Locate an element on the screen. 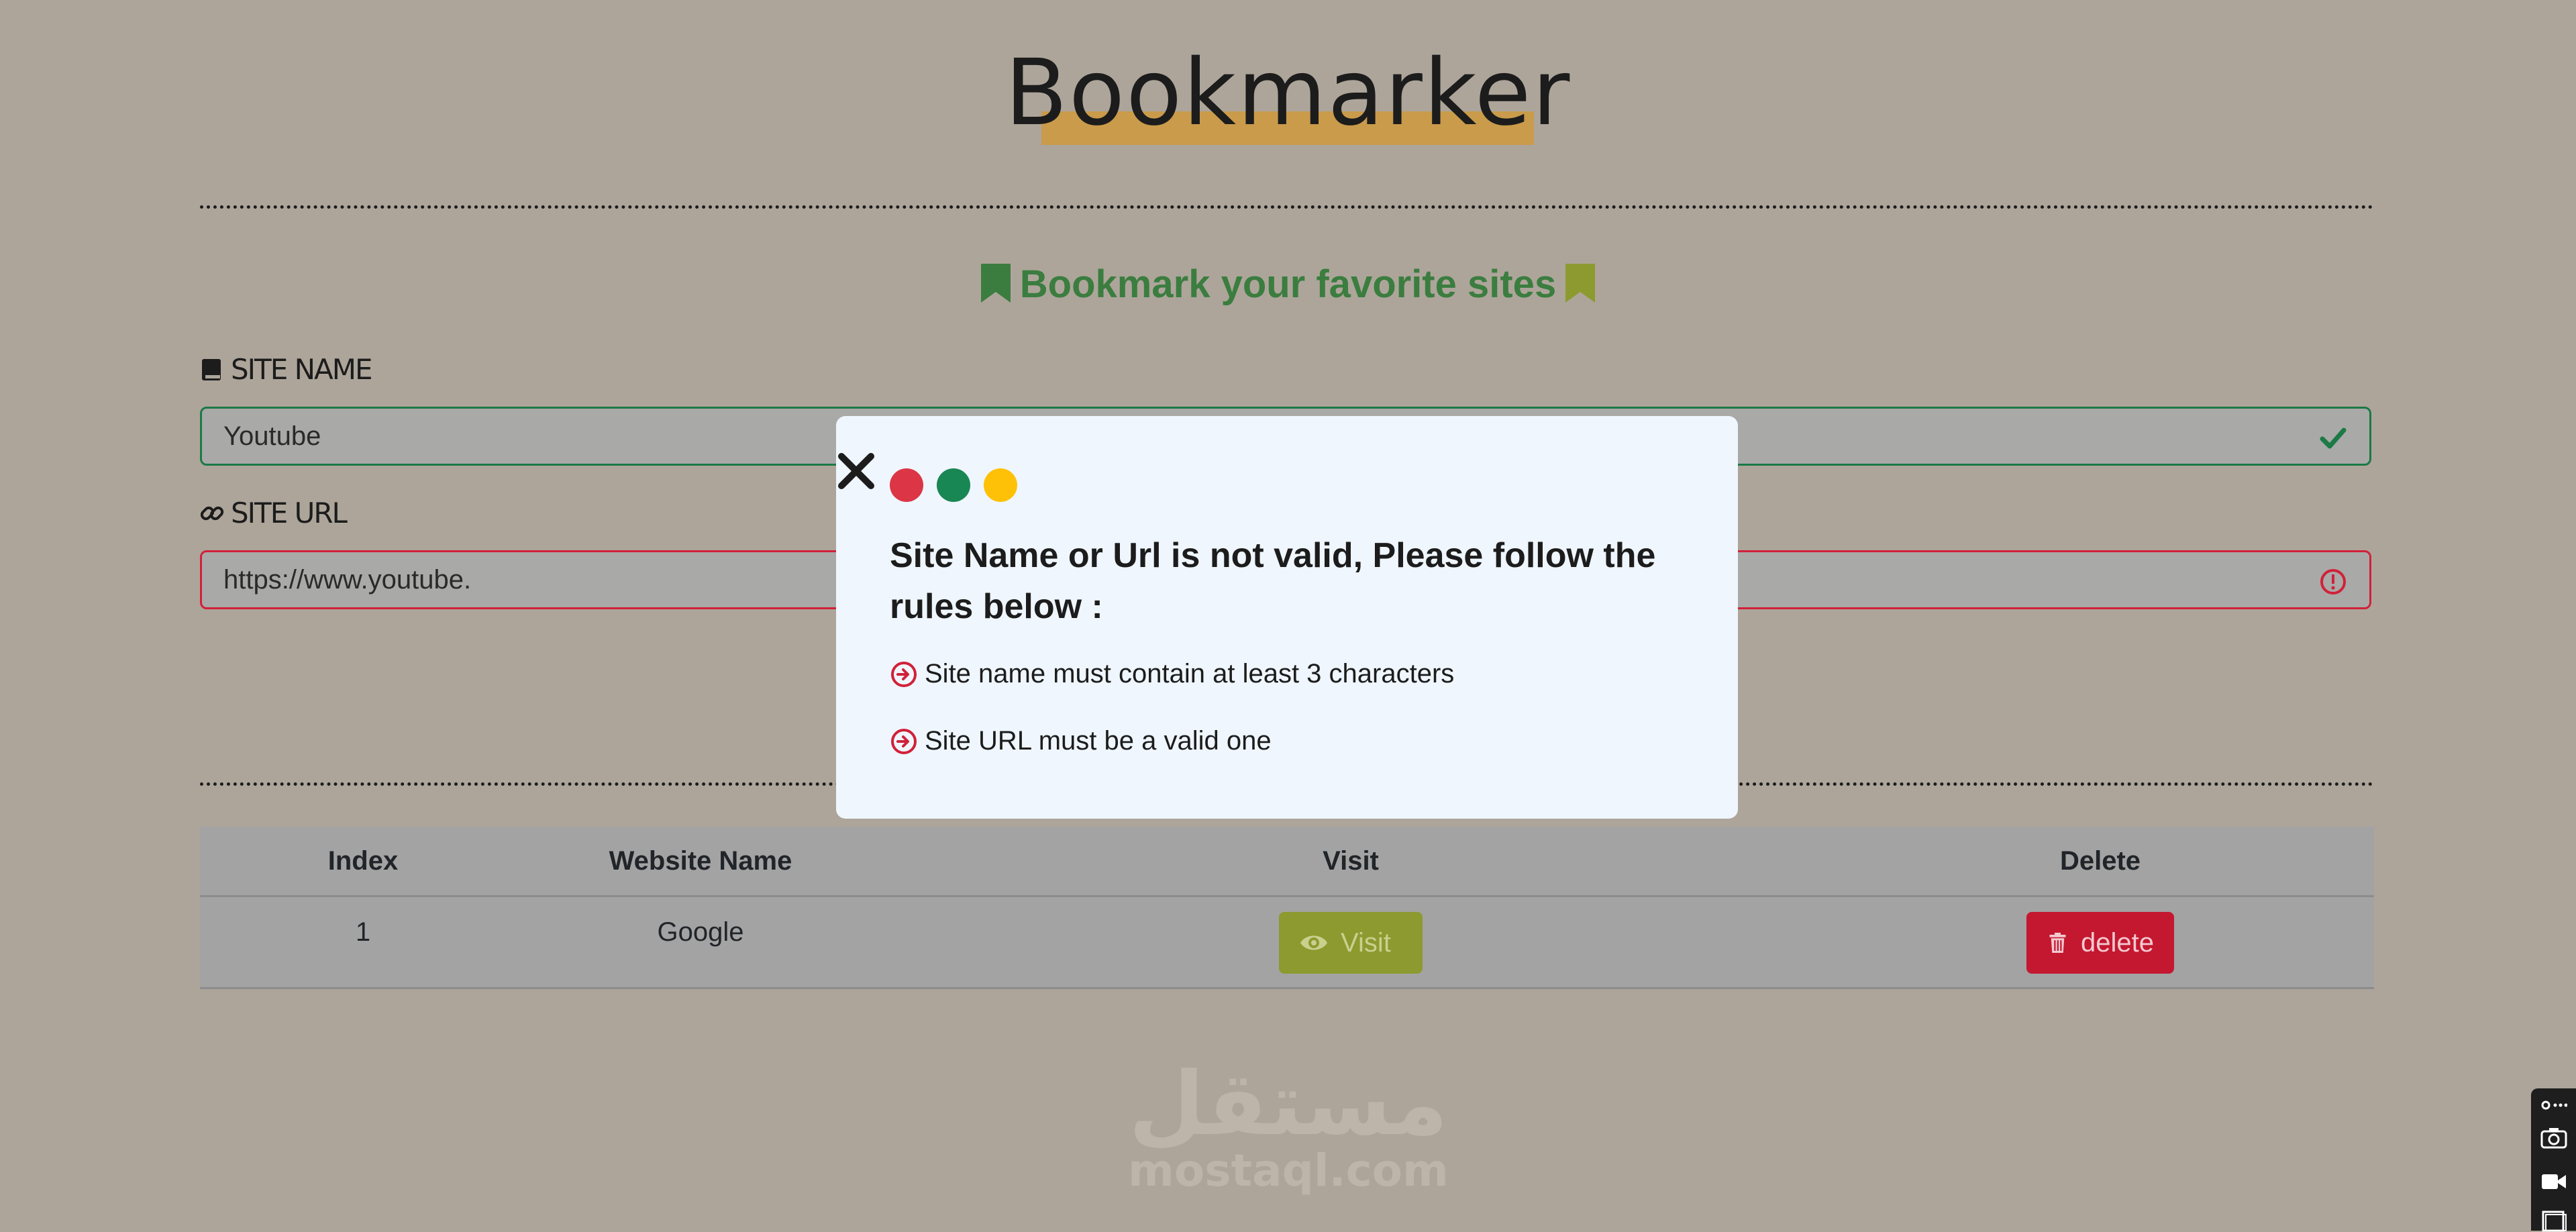 Image resolution: width=2576 pixels, height=1232 pixels. visit-cell: Visit is located at coordinates (1350, 942).